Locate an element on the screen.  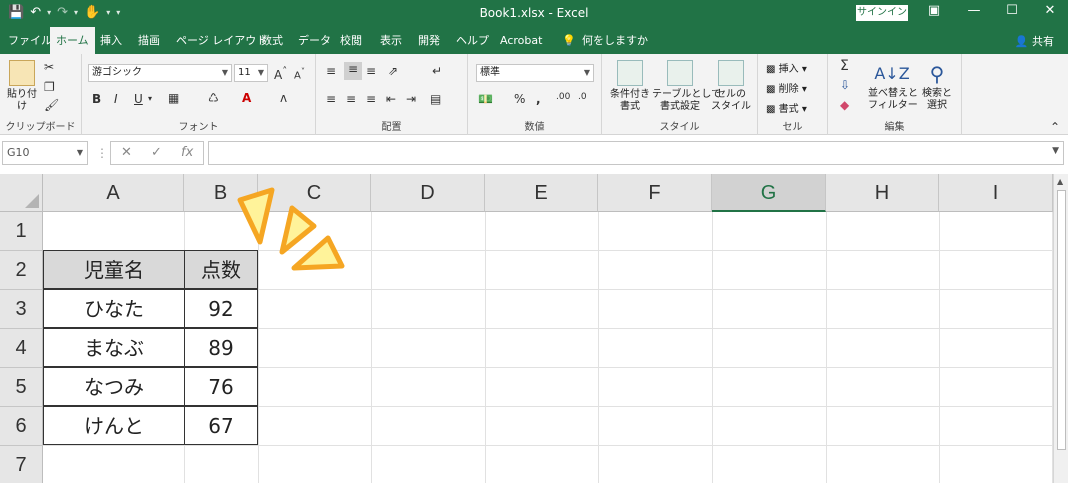
delete-cells-button: ▩ 削除 ▾ is located at coordinates (786, 87).